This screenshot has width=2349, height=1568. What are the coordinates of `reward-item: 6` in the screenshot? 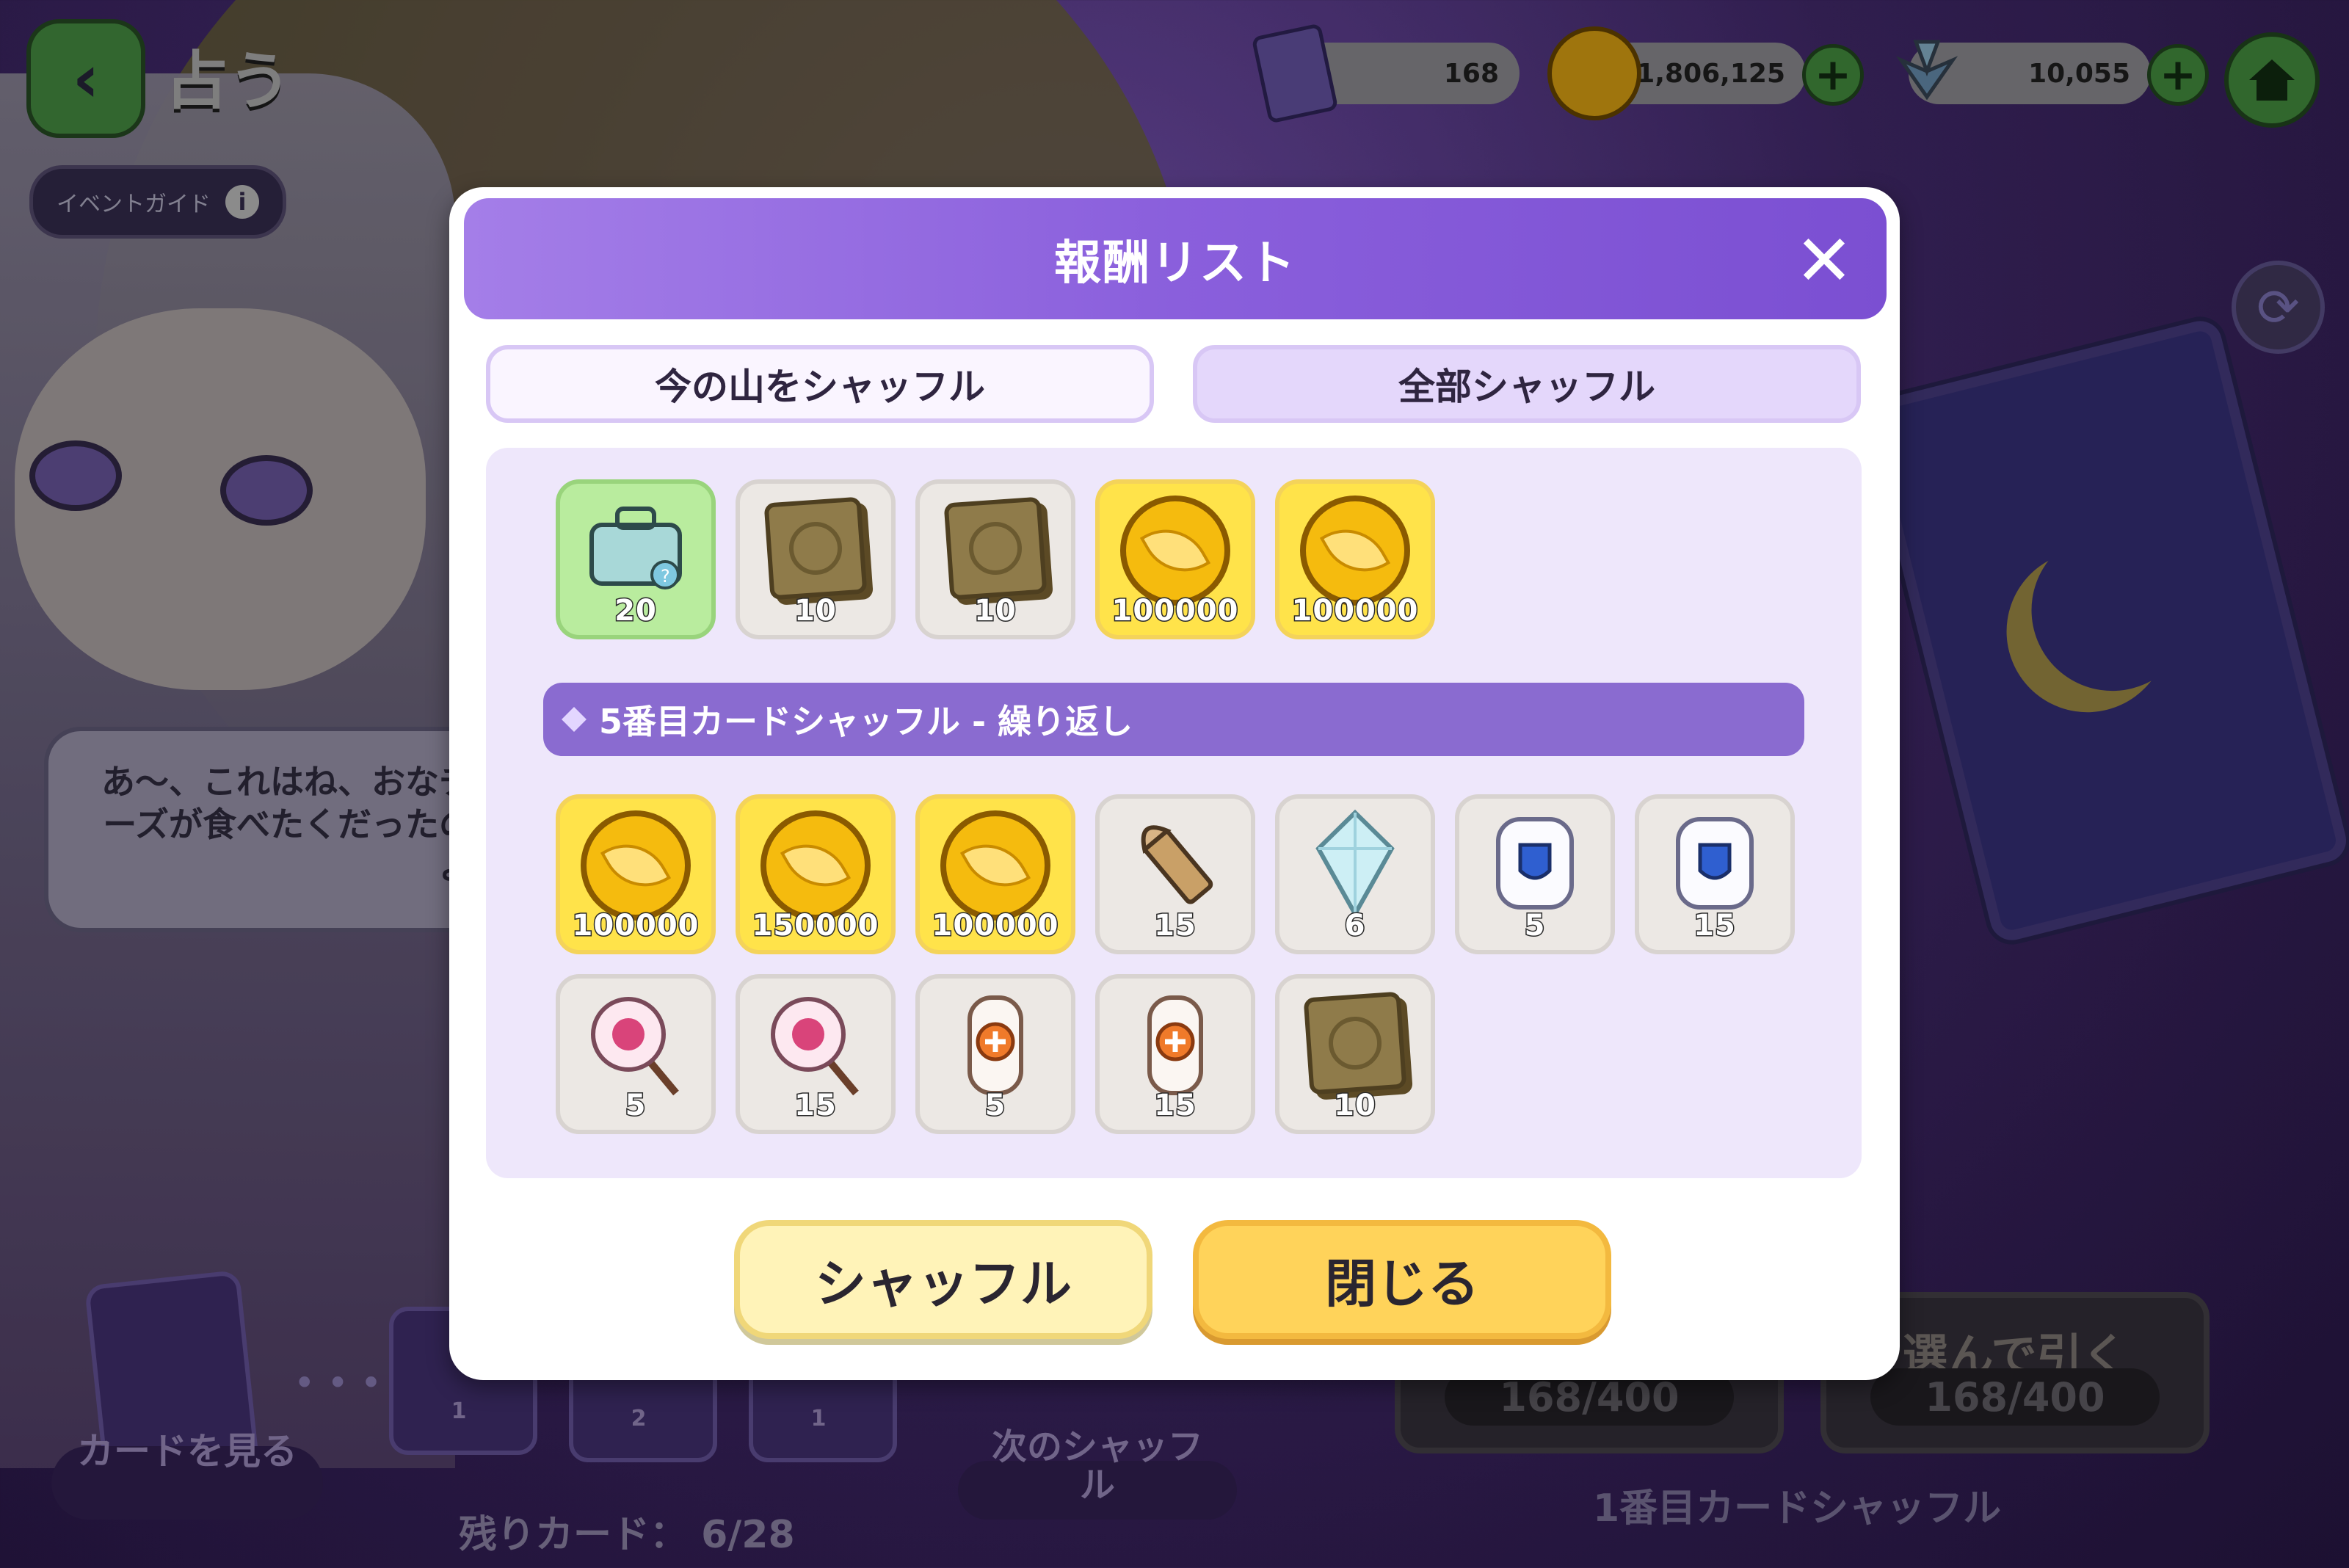 It's located at (1355, 874).